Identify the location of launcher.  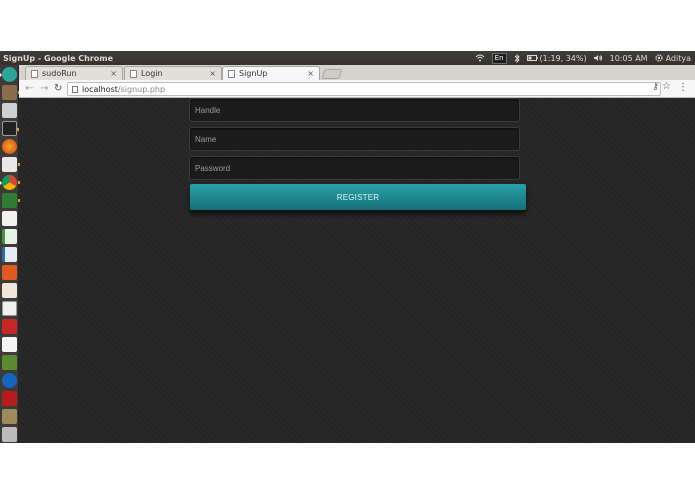
(10, 254).